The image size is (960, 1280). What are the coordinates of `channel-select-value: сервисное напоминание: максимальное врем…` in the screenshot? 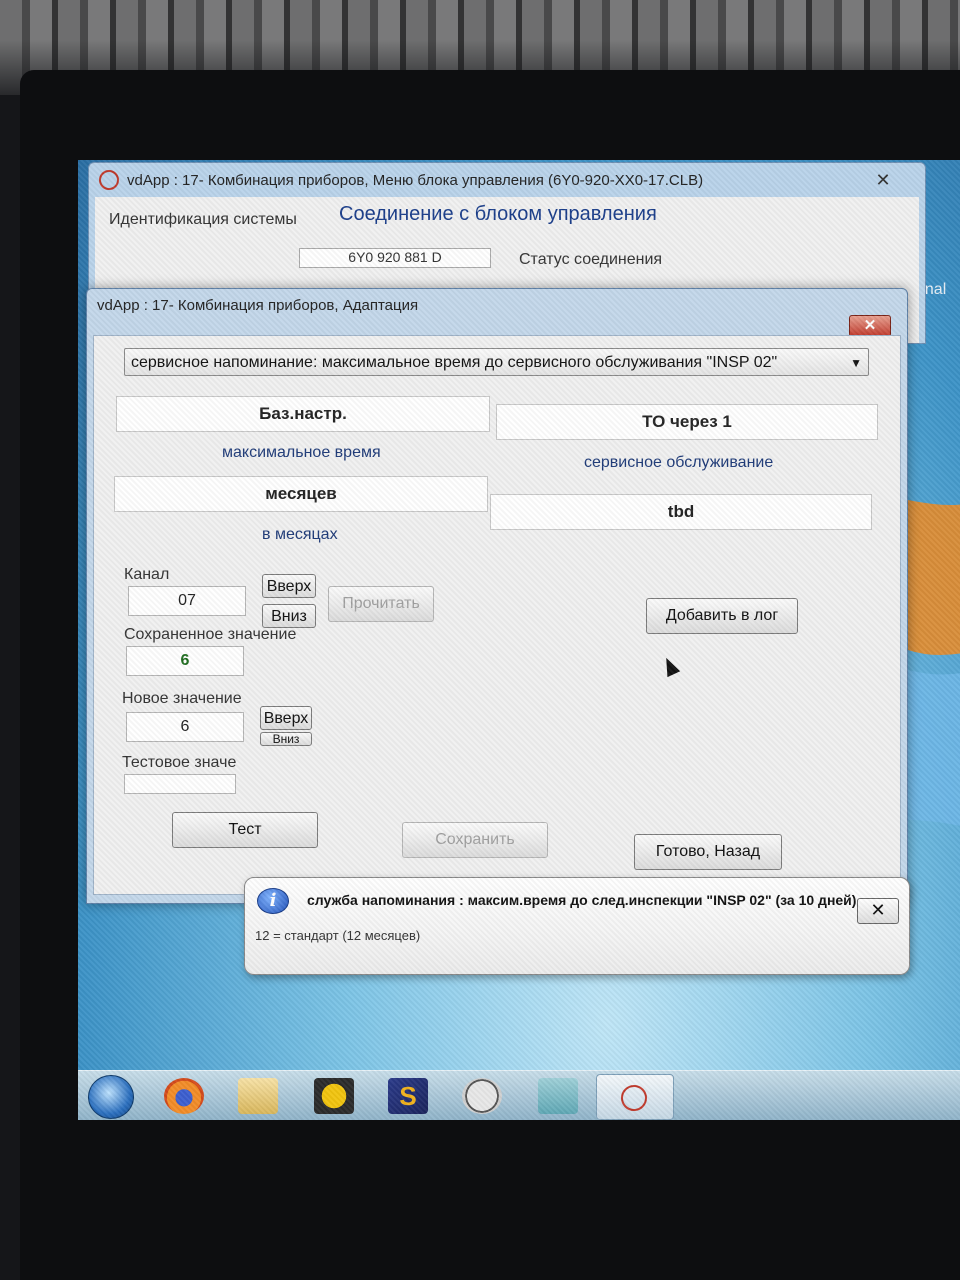 It's located at (454, 362).